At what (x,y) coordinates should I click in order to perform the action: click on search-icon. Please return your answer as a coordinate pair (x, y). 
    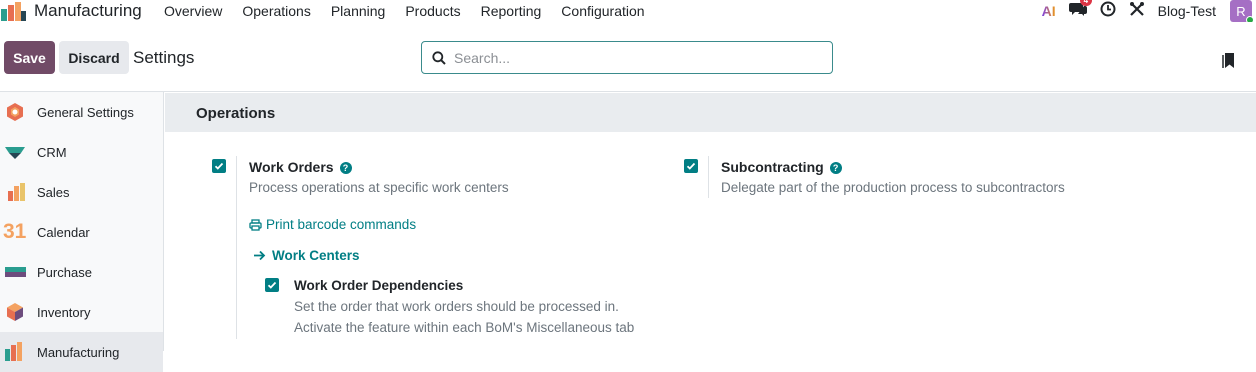
    Looking at the image, I should click on (439, 57).